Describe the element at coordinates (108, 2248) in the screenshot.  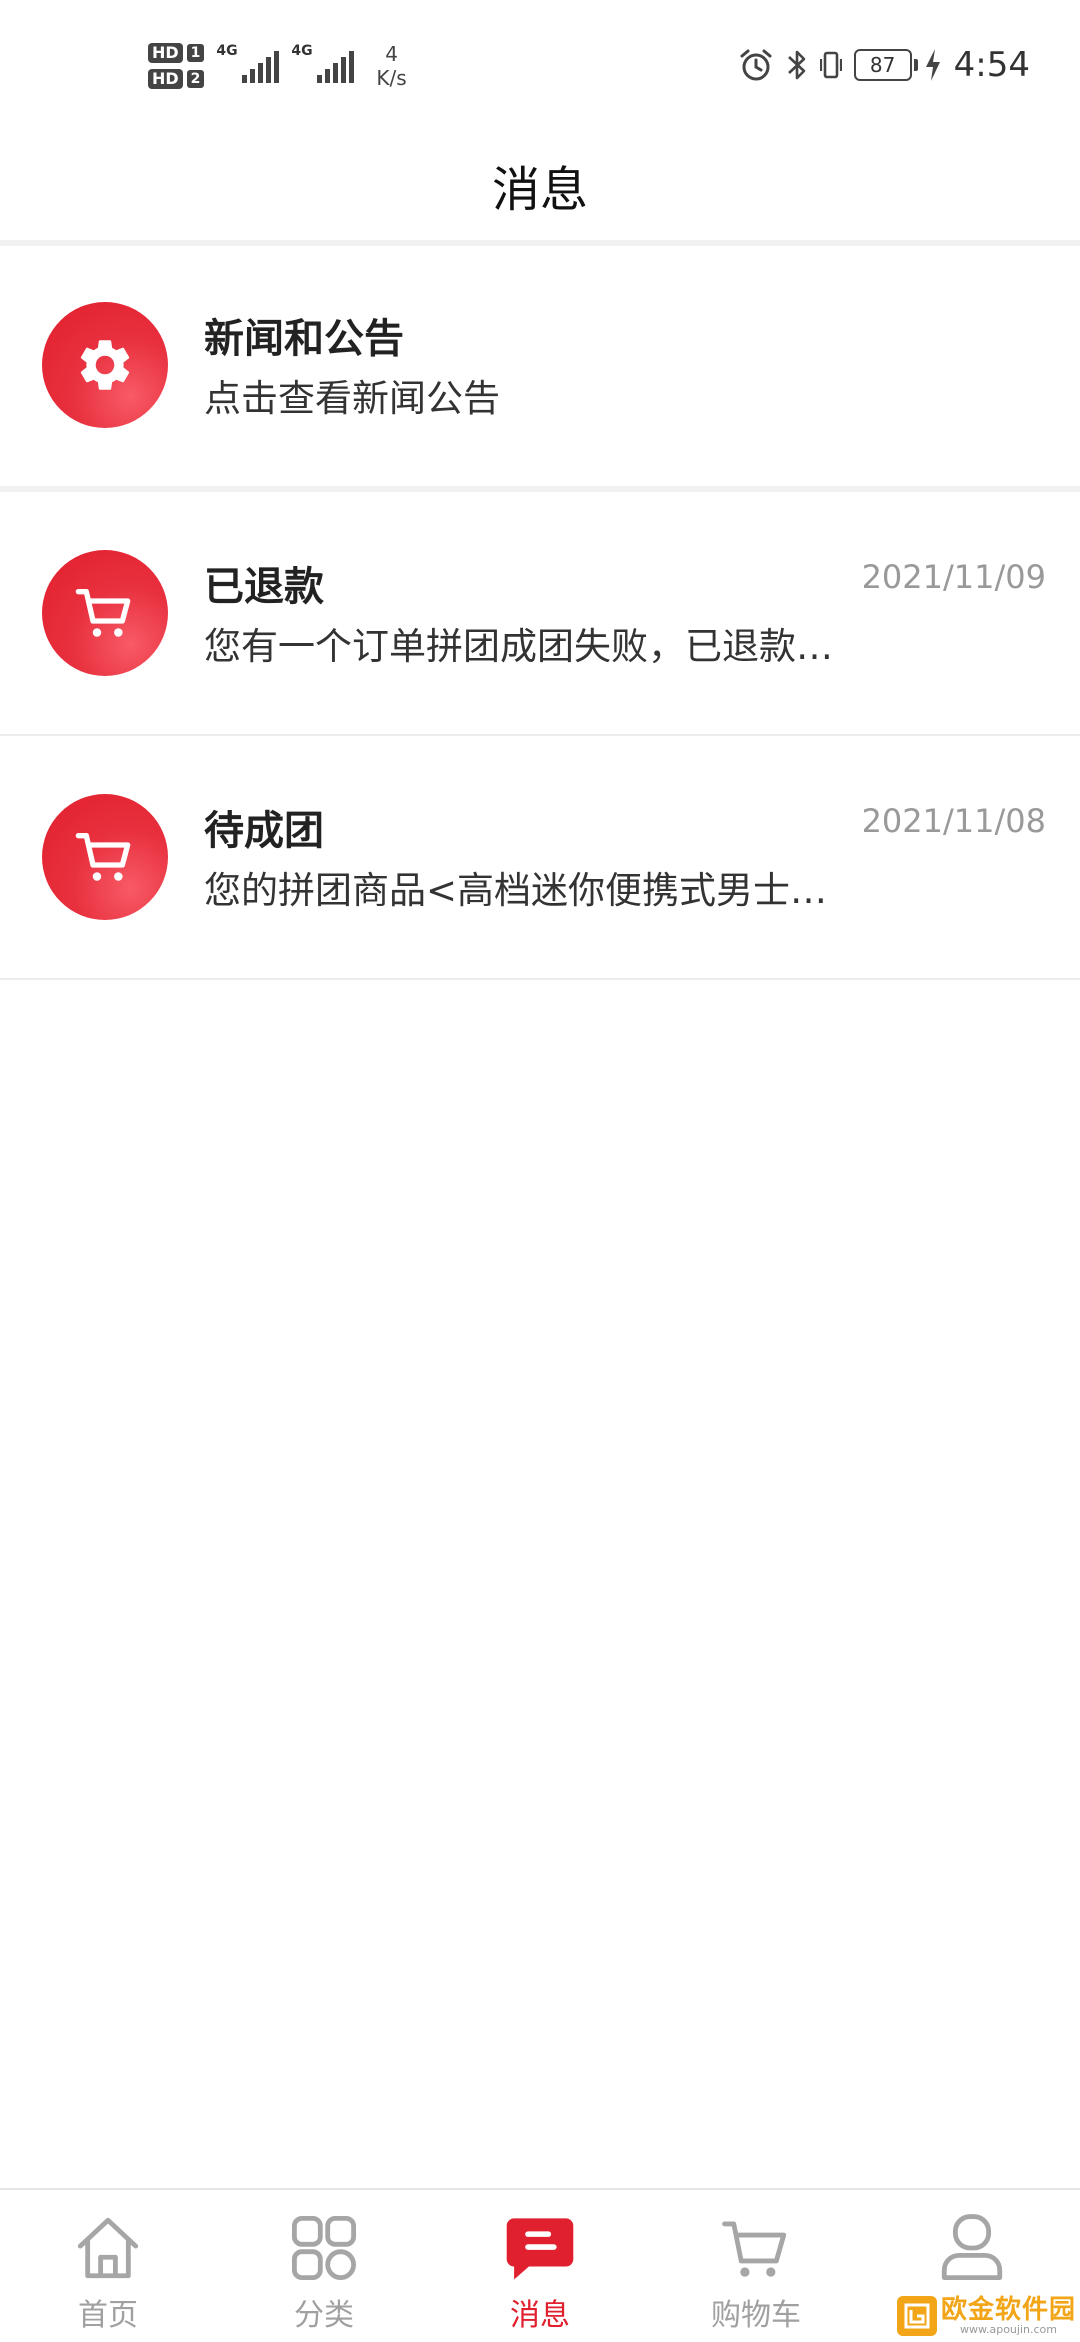
I see `home-icon` at that location.